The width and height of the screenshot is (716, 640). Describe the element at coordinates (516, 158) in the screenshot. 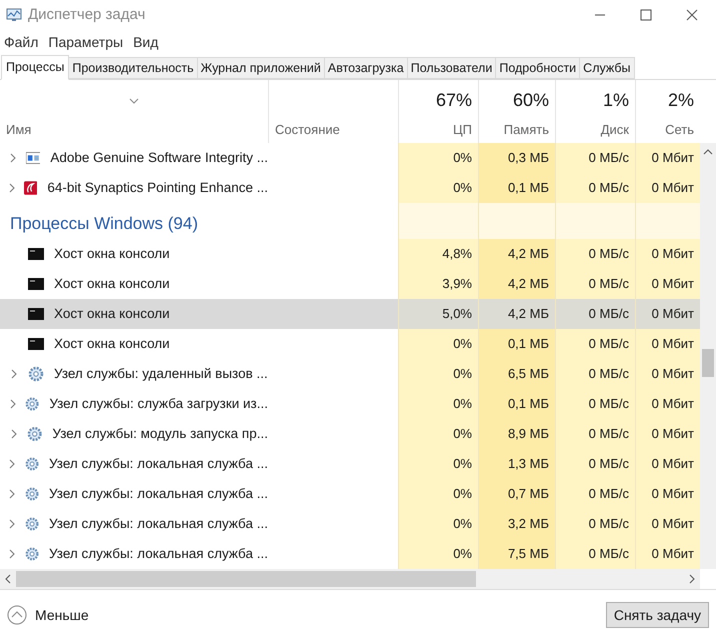

I see `table-cell: 0,3 МБ` at that location.